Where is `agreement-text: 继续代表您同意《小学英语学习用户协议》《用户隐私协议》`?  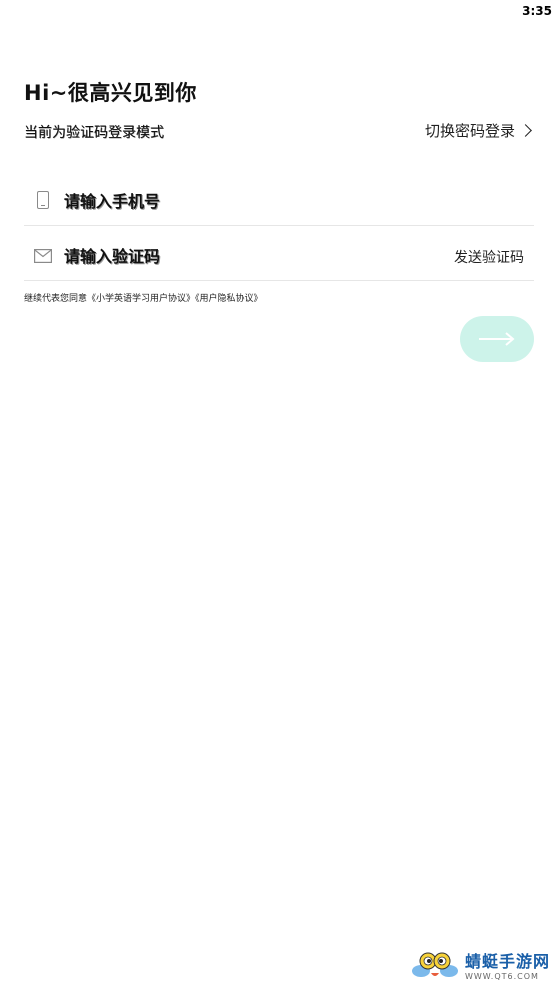 agreement-text: 继续代表您同意《小学英语学习用户协议》《用户隐私协议》 is located at coordinates (143, 297).